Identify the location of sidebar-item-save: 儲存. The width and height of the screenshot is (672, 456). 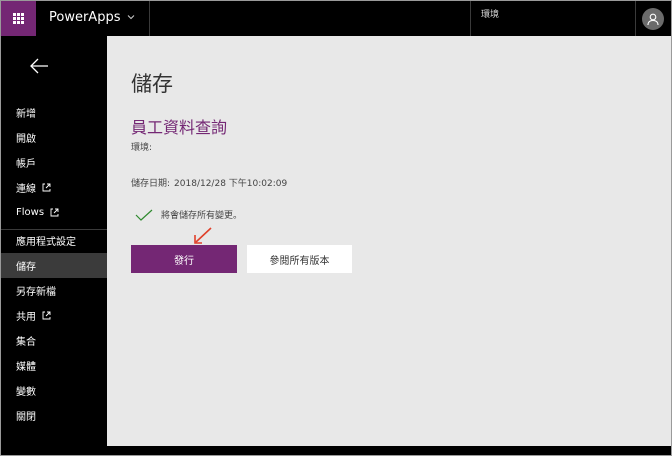
(54, 265).